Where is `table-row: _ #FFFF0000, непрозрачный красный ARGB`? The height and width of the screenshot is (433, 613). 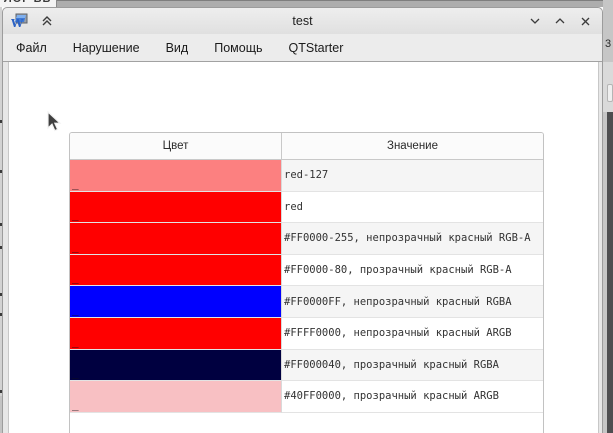
table-row: _ #FFFF0000, непрозрачный красный ARGB is located at coordinates (306, 333).